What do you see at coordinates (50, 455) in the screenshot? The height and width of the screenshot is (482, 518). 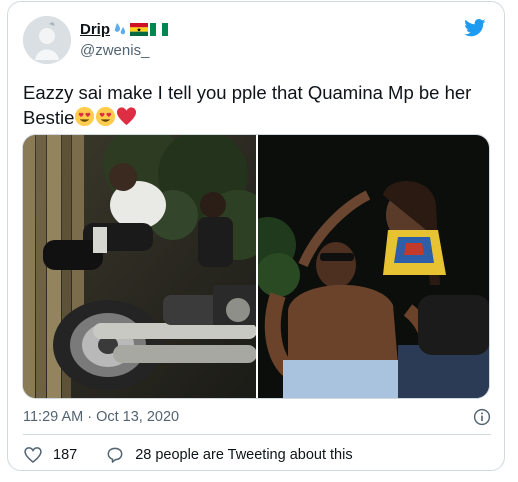 I see `like-button: 187` at bounding box center [50, 455].